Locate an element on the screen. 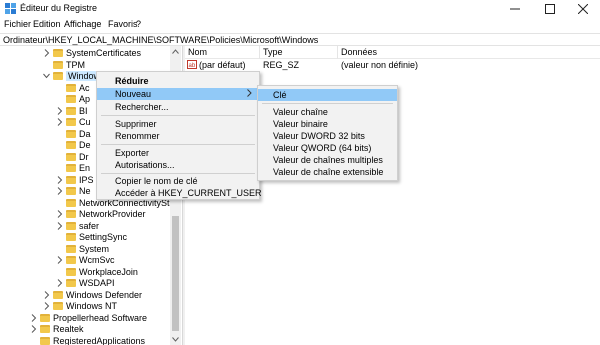 The width and height of the screenshot is (600, 345). submenu-item-multi-string: Valeur de chaînes multiples is located at coordinates (327, 160).